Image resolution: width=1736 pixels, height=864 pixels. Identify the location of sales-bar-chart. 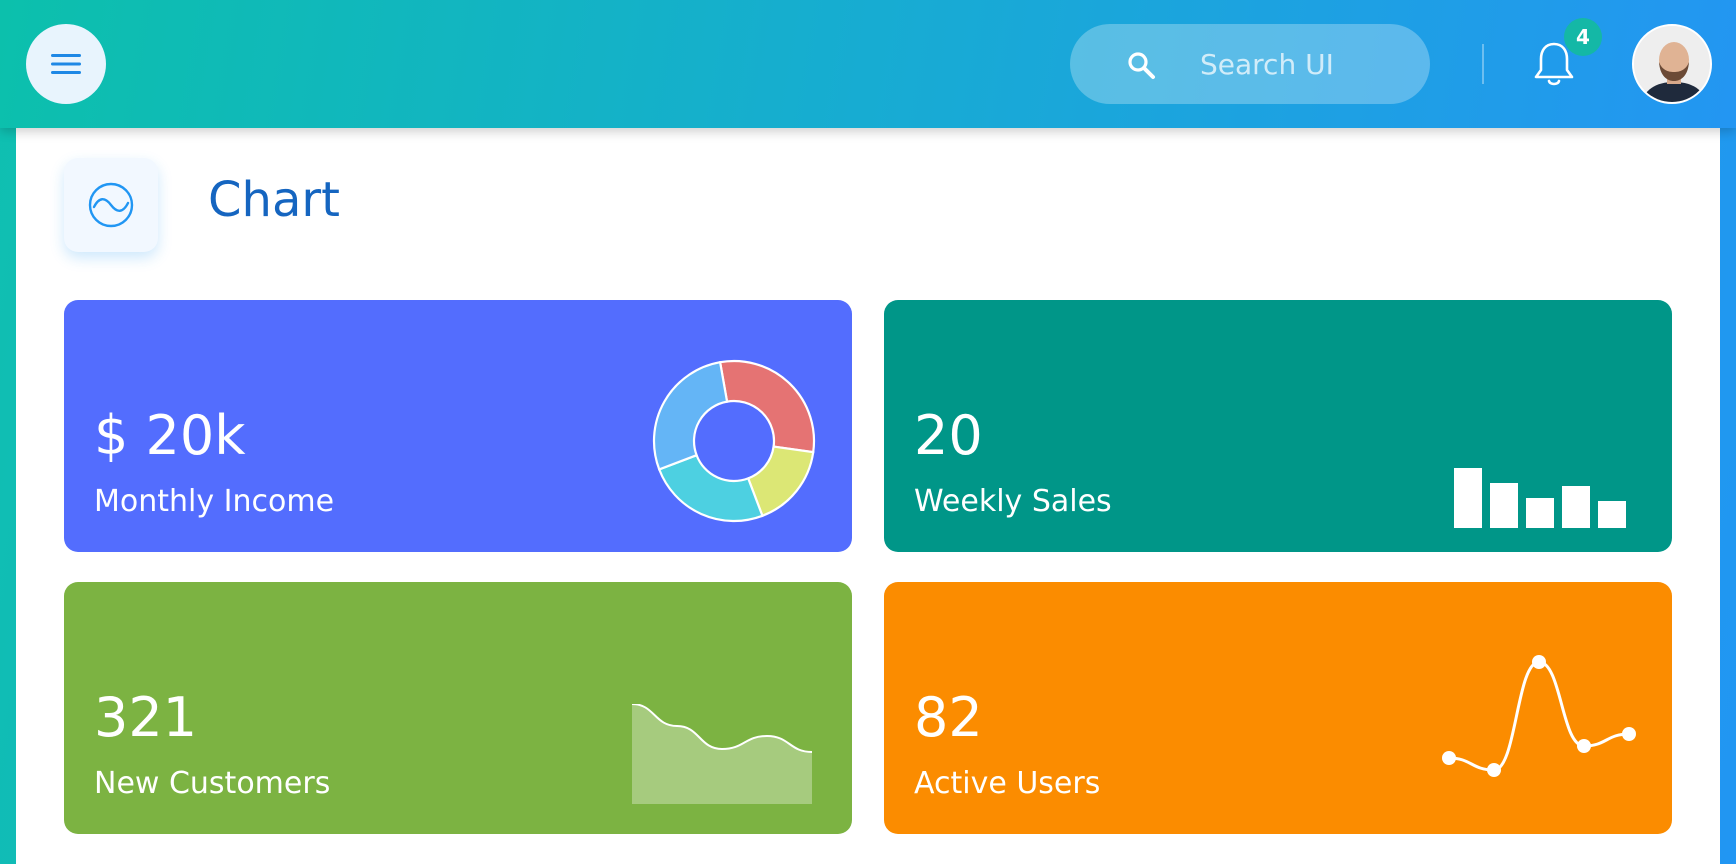
(1540, 498).